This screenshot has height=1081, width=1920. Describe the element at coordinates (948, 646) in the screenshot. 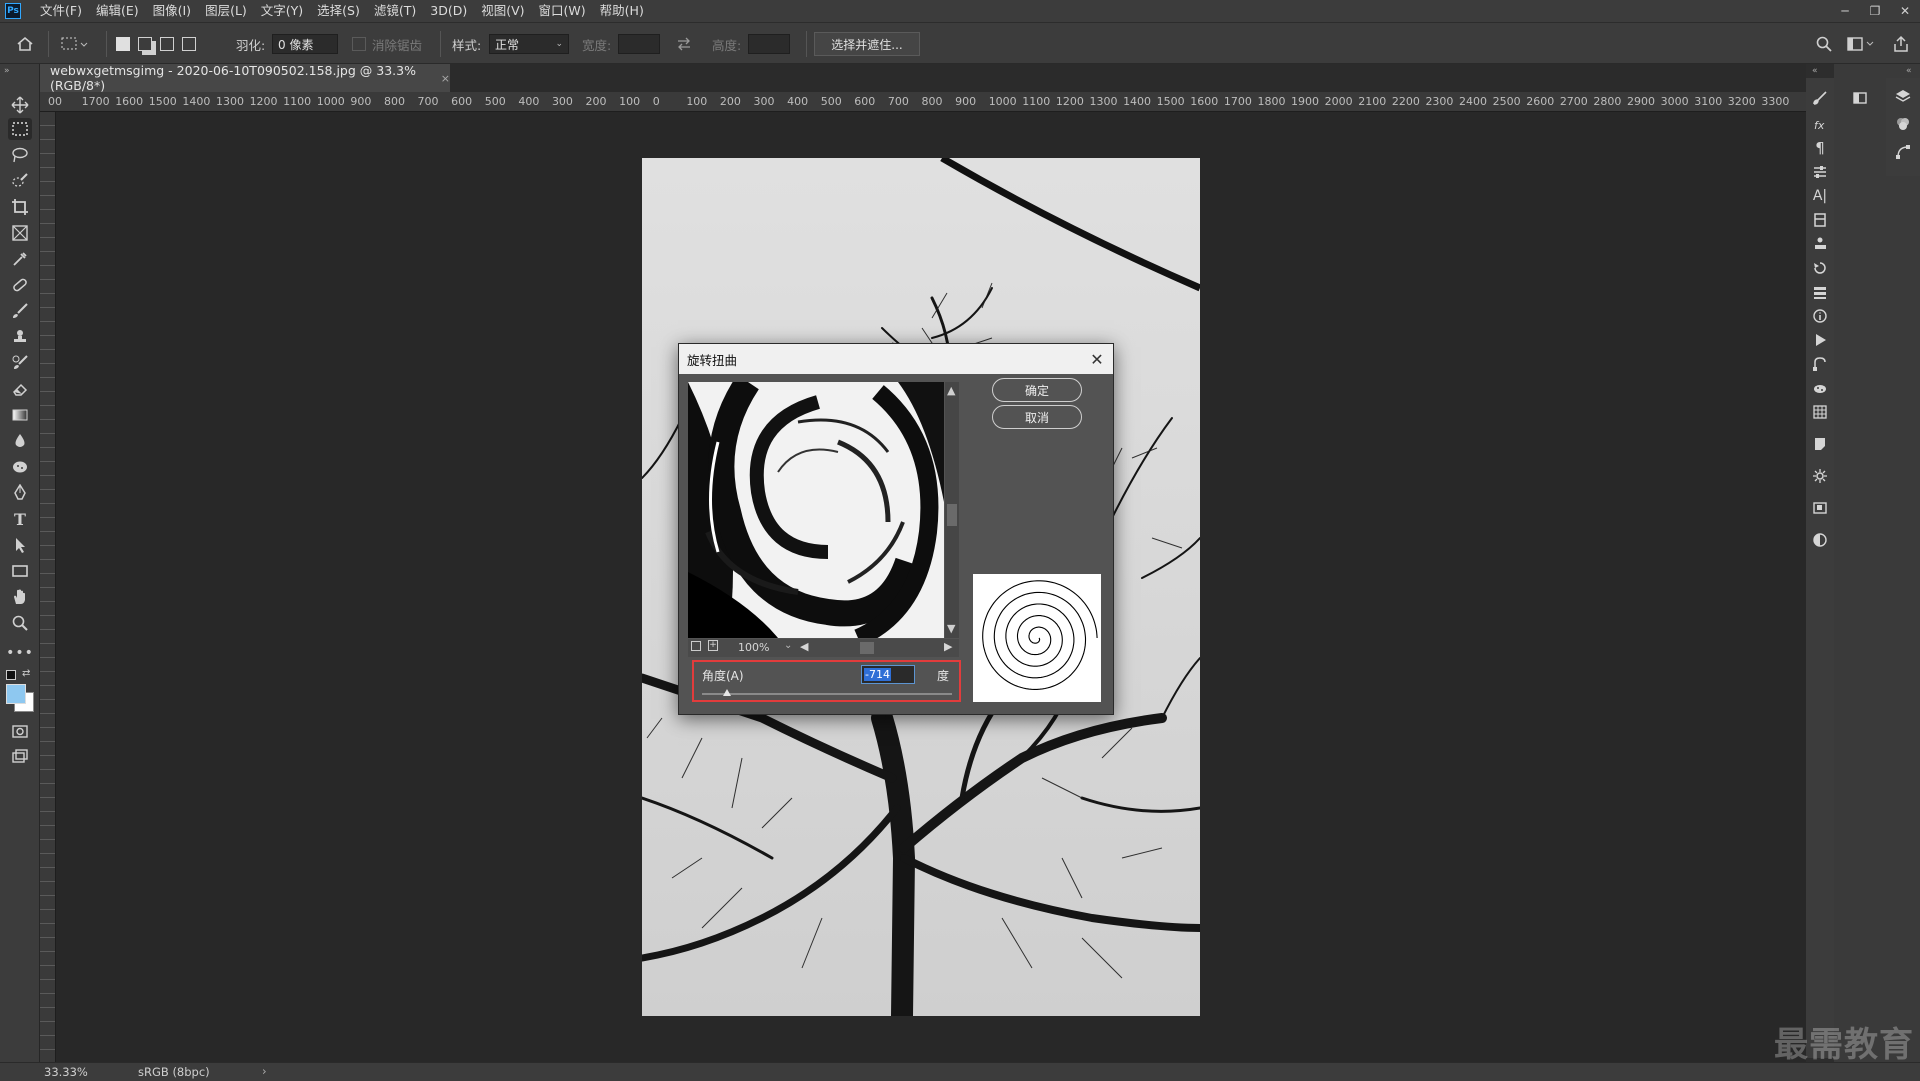

I see `scroll-right-icon: ▶` at that location.